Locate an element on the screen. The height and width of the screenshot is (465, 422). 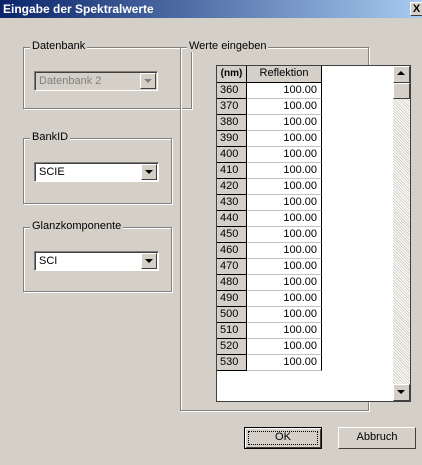
glanz-group: Glanzkomponente SCI is located at coordinates (97, 256).